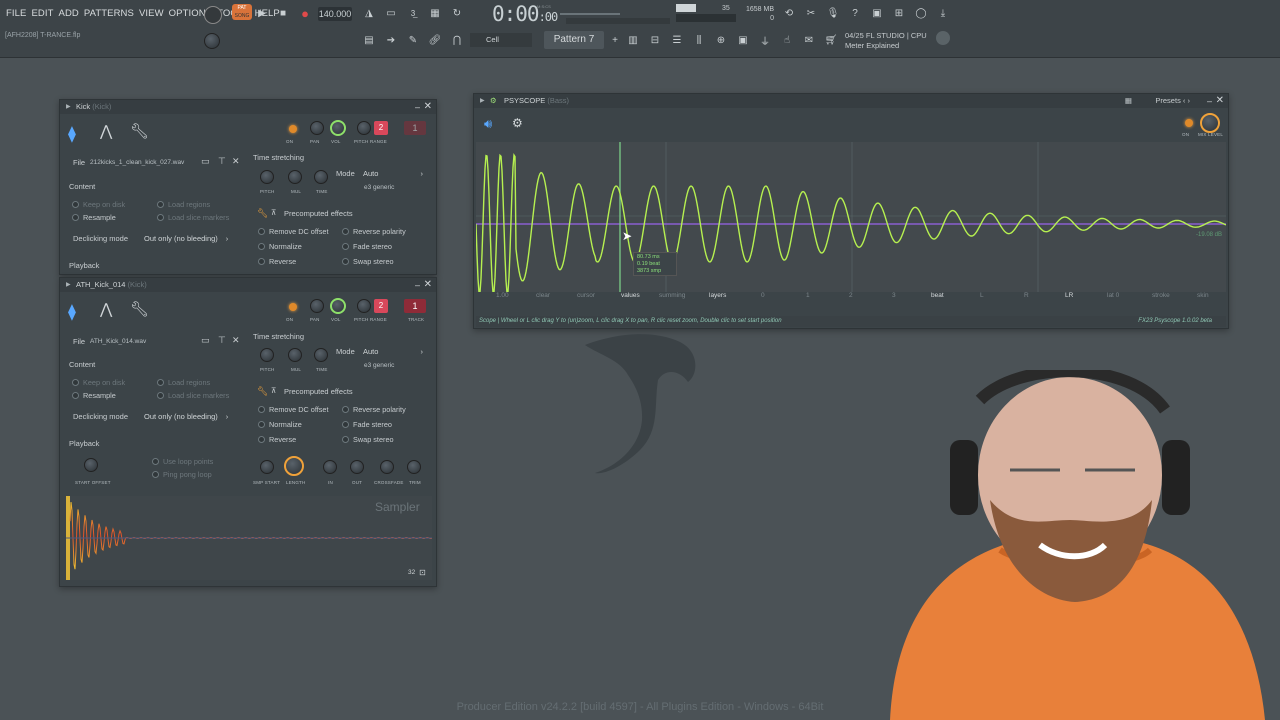  Describe the element at coordinates (369, 13) in the screenshot. I see `metronome-icon: ◮` at that location.